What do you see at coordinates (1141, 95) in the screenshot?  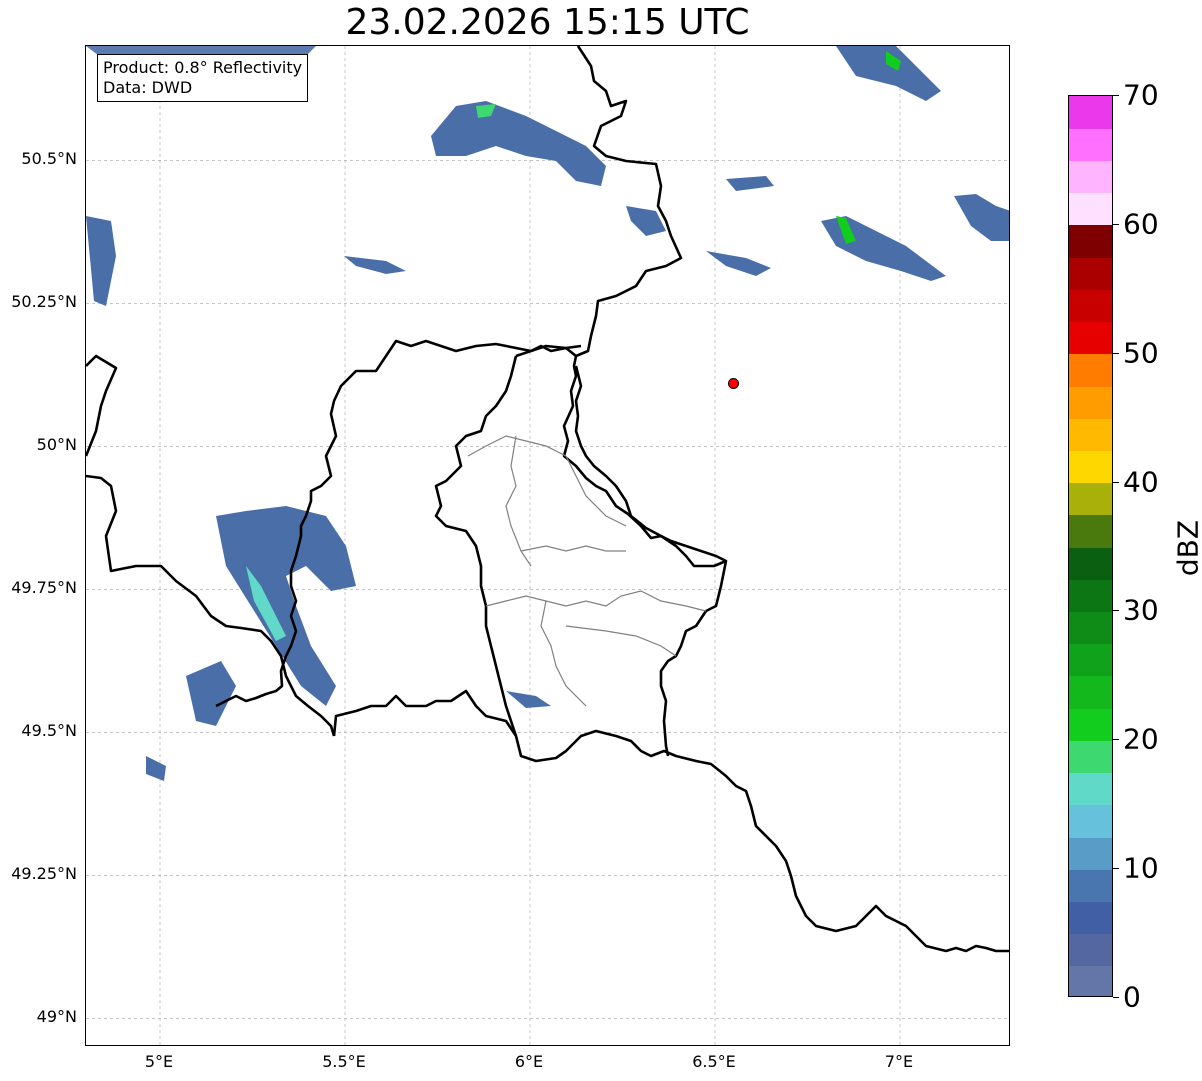 I see `colorbar-tick-label: 70` at bounding box center [1141, 95].